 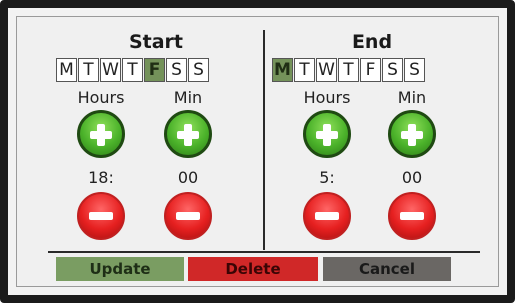 I want to click on start-hours-value: 18:, so click(x=101, y=177).